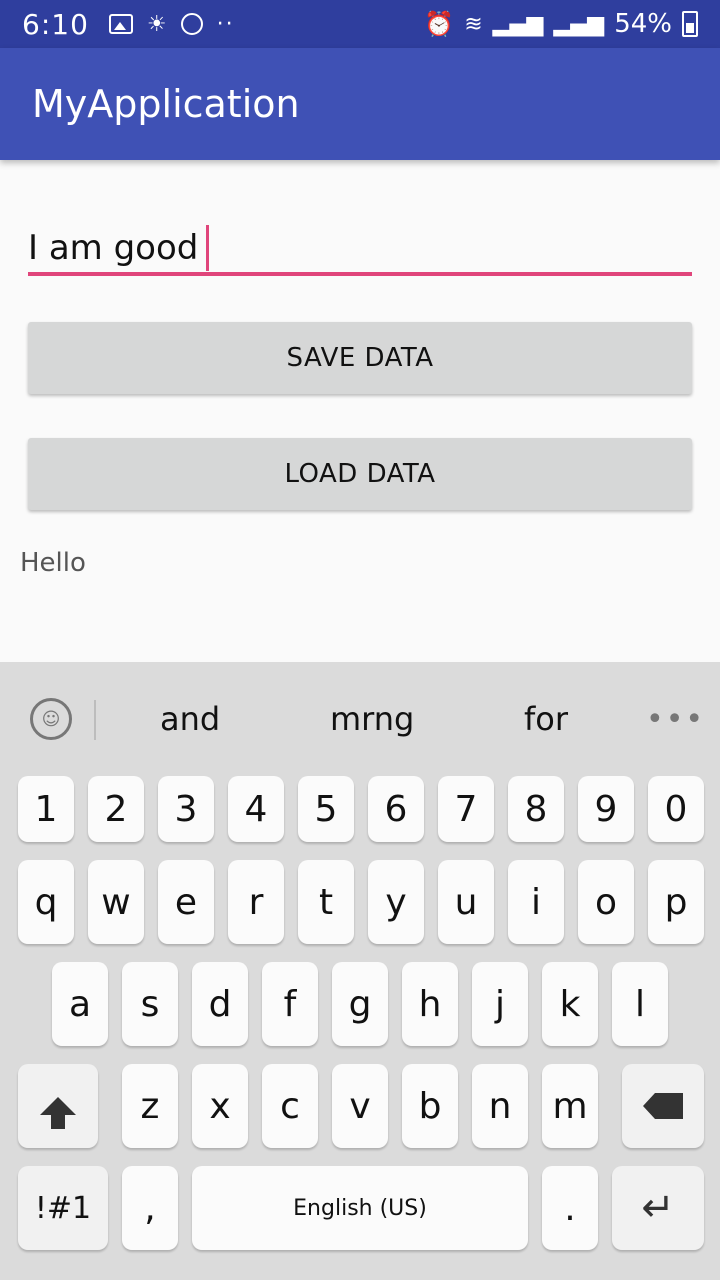 This screenshot has width=720, height=1280. I want to click on key-b: b, so click(430, 1106).